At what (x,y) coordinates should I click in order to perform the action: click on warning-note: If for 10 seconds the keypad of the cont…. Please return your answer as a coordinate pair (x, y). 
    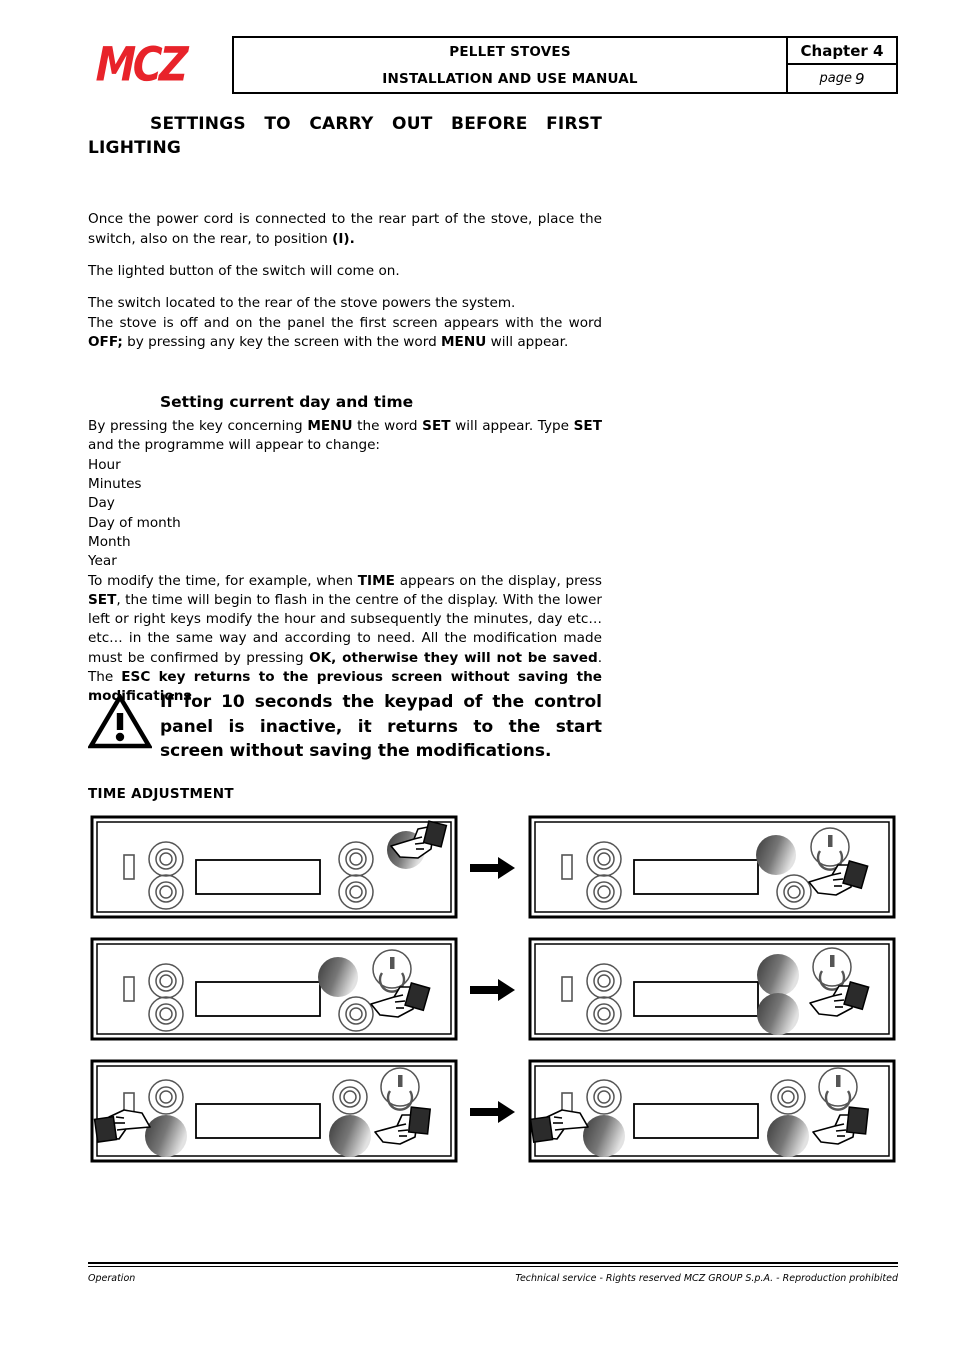
    Looking at the image, I should click on (344, 727).